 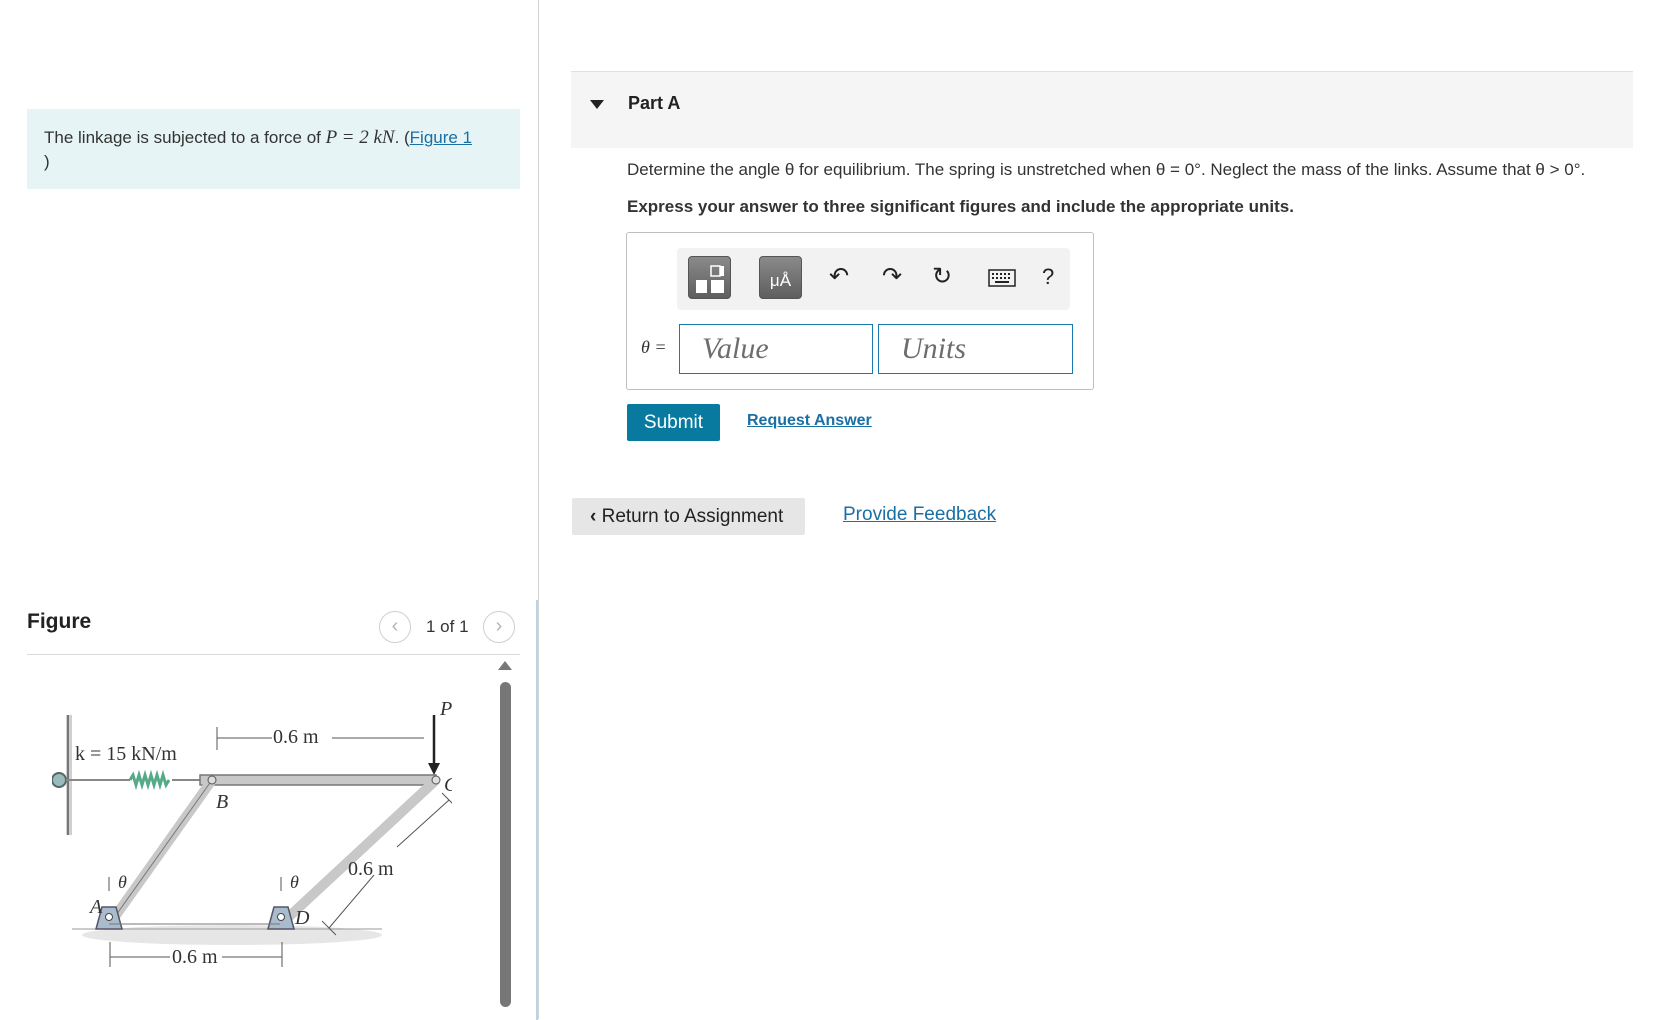 What do you see at coordinates (402, 137) in the screenshot?
I see `problem-text-after: . (` at bounding box center [402, 137].